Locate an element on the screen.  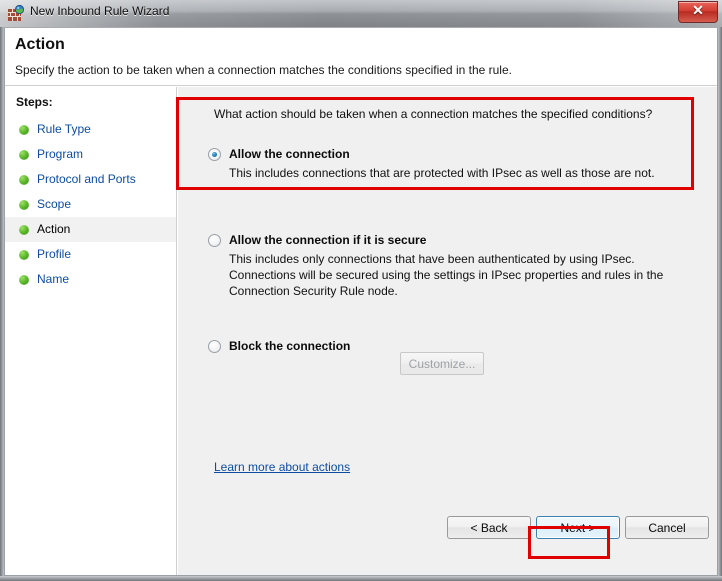
window-frame-bottom is located at coordinates (361, 578).